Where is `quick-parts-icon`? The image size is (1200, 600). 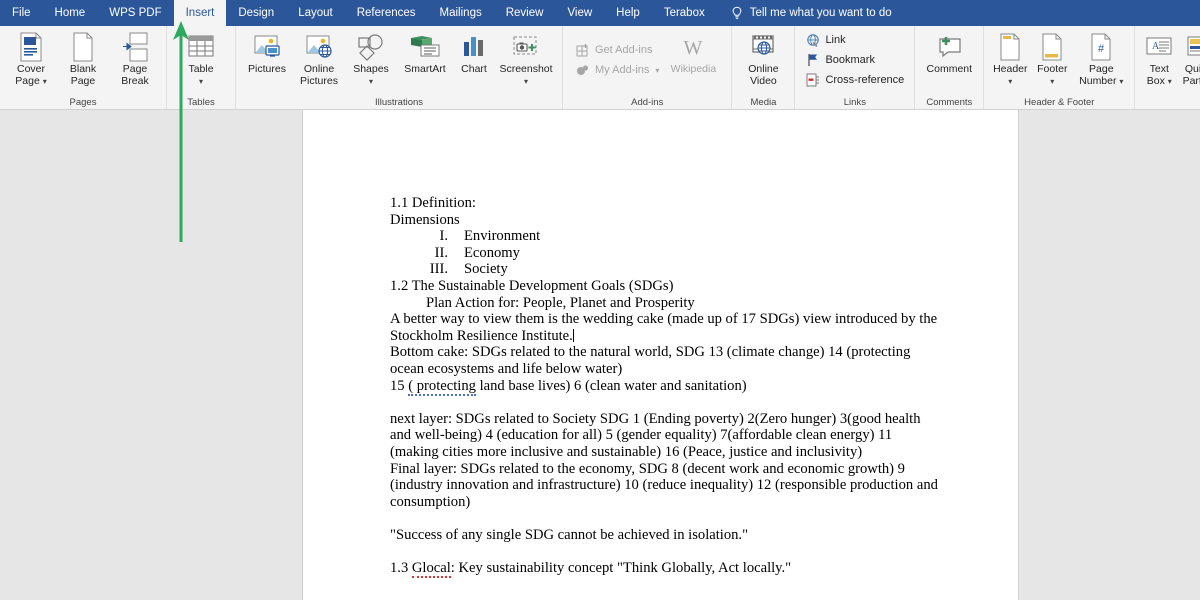 quick-parts-icon is located at coordinates (1192, 47).